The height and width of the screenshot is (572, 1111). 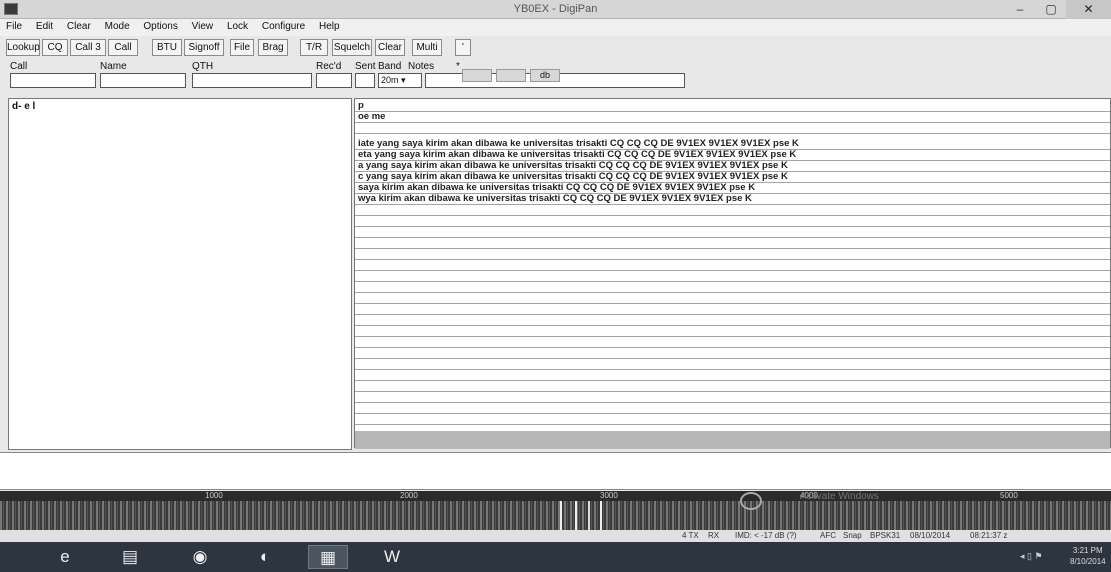 I want to click on clear-button: Clear, so click(x=390, y=47).